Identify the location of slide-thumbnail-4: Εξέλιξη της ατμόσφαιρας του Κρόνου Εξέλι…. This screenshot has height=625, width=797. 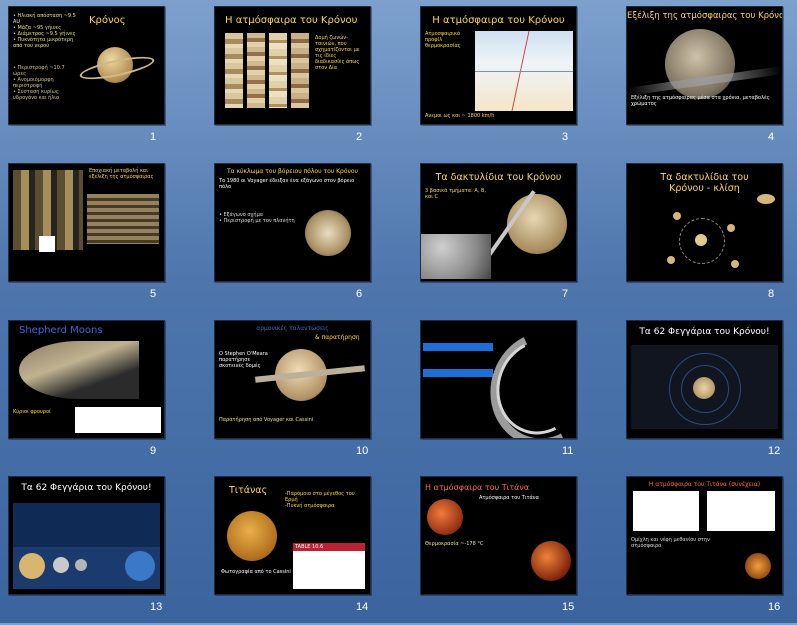
(707, 77).